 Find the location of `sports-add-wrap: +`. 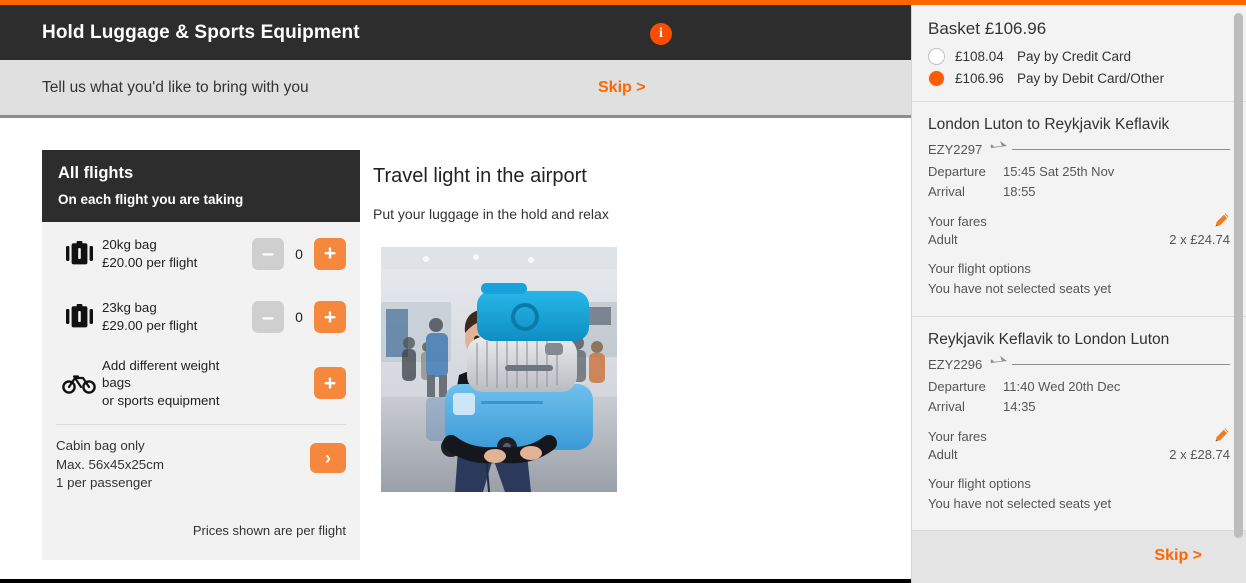

sports-add-wrap: + is located at coordinates (330, 383).